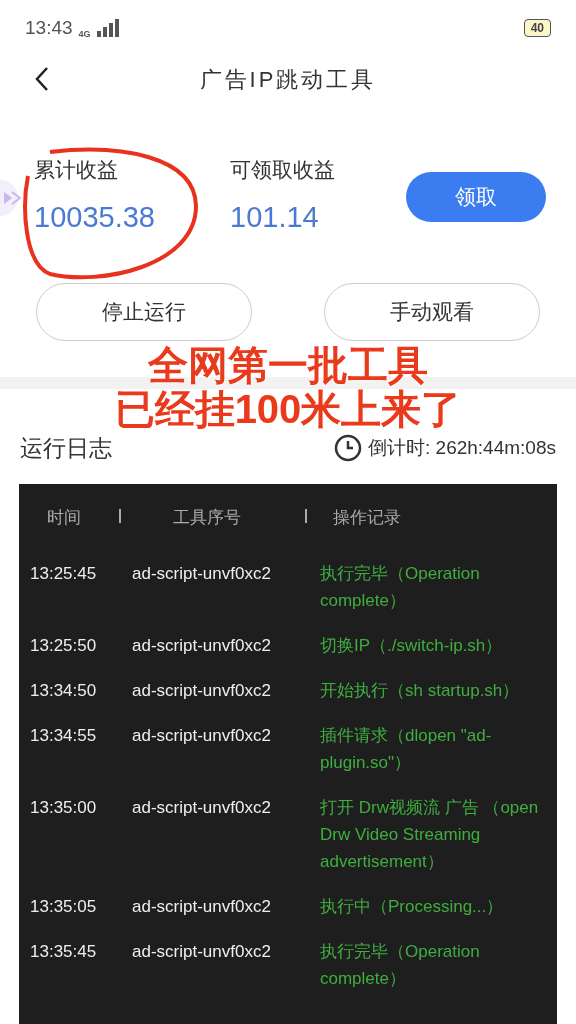  I want to click on log-title: 运行日志, so click(66, 448).